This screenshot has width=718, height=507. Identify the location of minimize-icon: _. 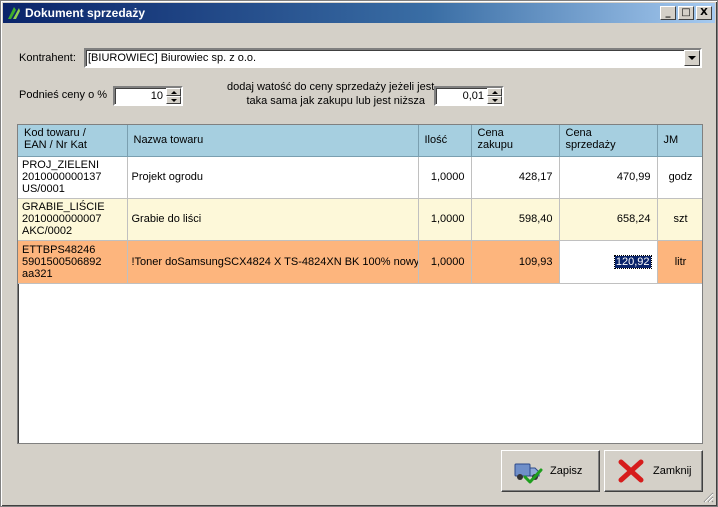
(668, 12).